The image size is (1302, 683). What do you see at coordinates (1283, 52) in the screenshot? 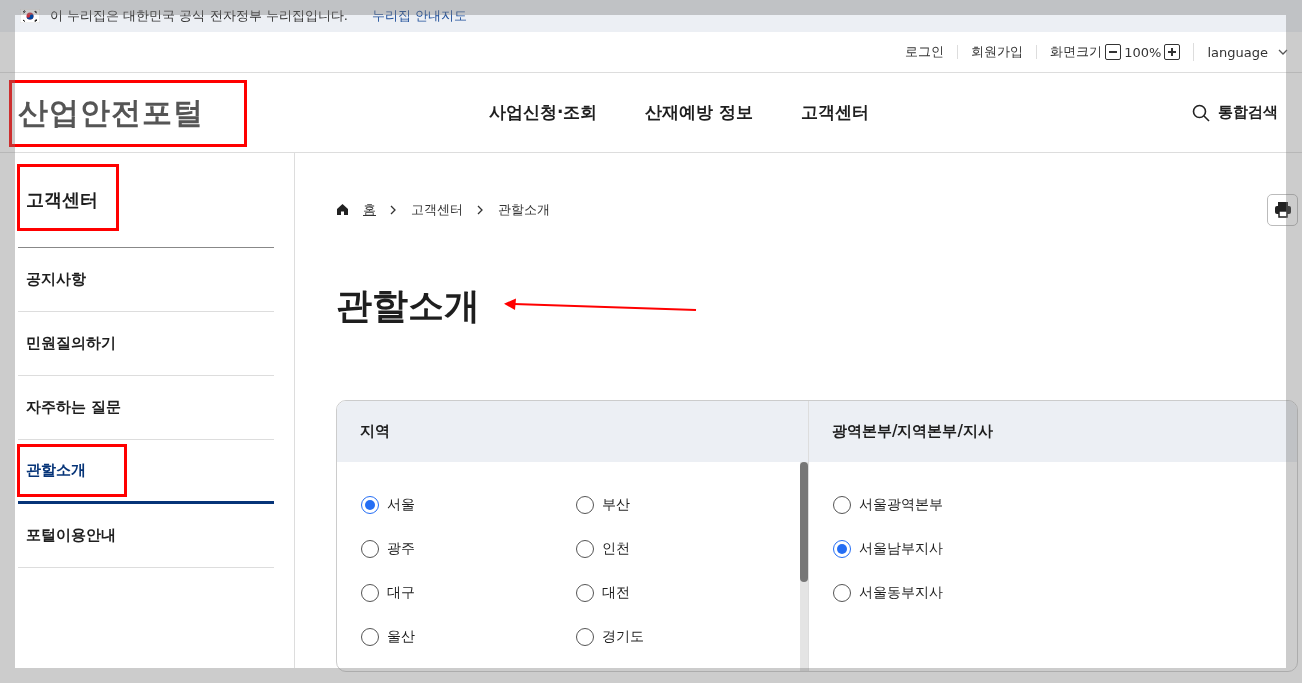
I see `chevron-down-icon` at bounding box center [1283, 52].